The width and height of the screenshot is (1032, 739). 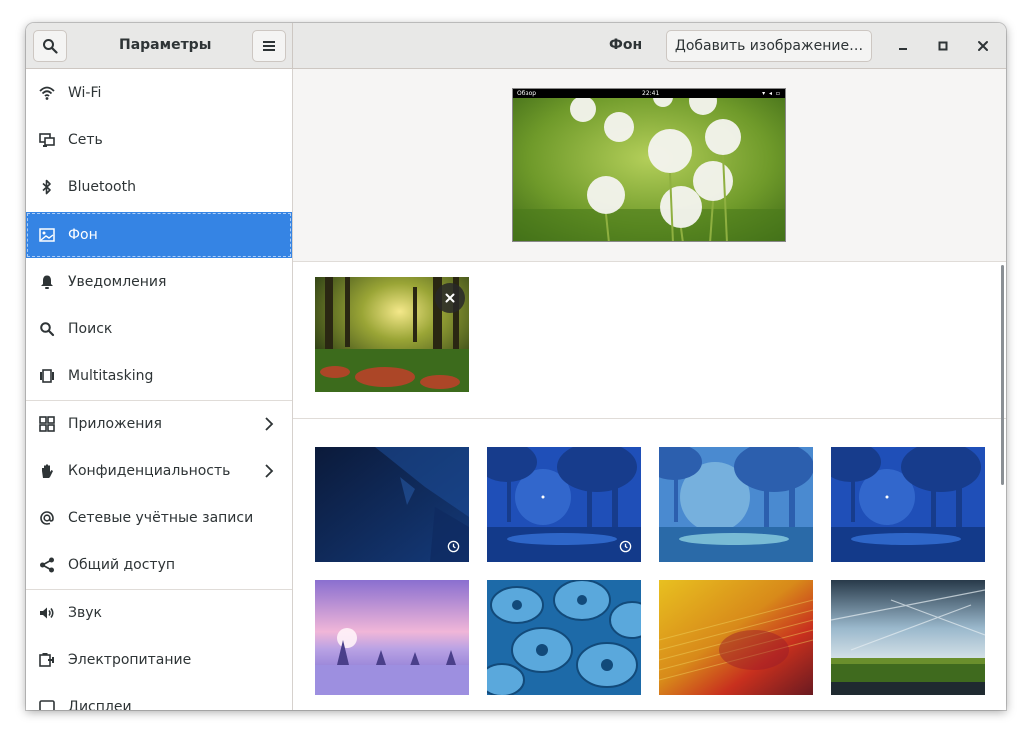 I want to click on sidebar-item-background: Фон, so click(x=159, y=235).